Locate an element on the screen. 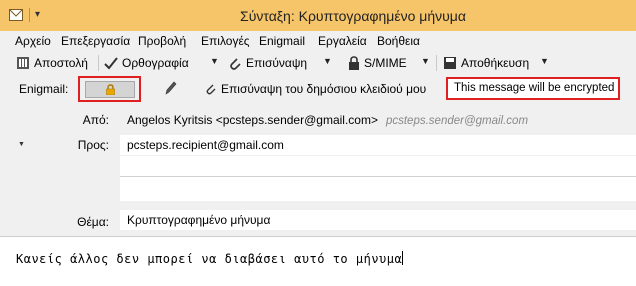 The image size is (636, 286). padlock-icon is located at coordinates (110, 89).